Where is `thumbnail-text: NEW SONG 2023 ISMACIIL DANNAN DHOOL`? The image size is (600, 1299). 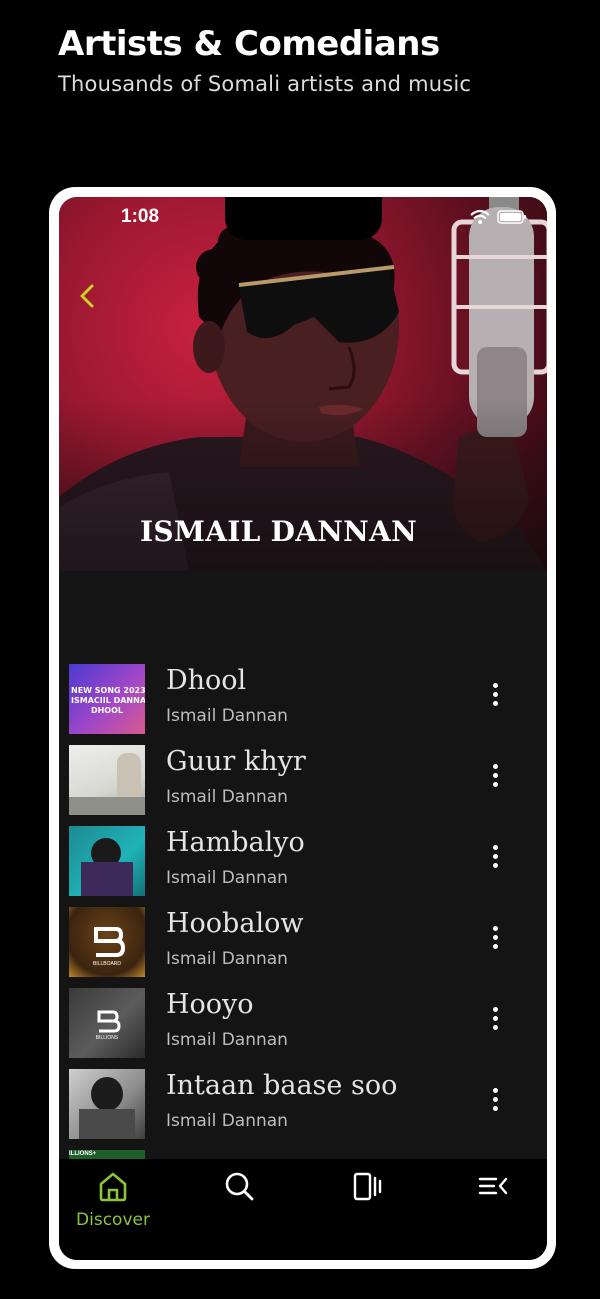
thumbnail-text: NEW SONG 2023 ISMACIIL DANNAN DHOOL is located at coordinates (108, 700).